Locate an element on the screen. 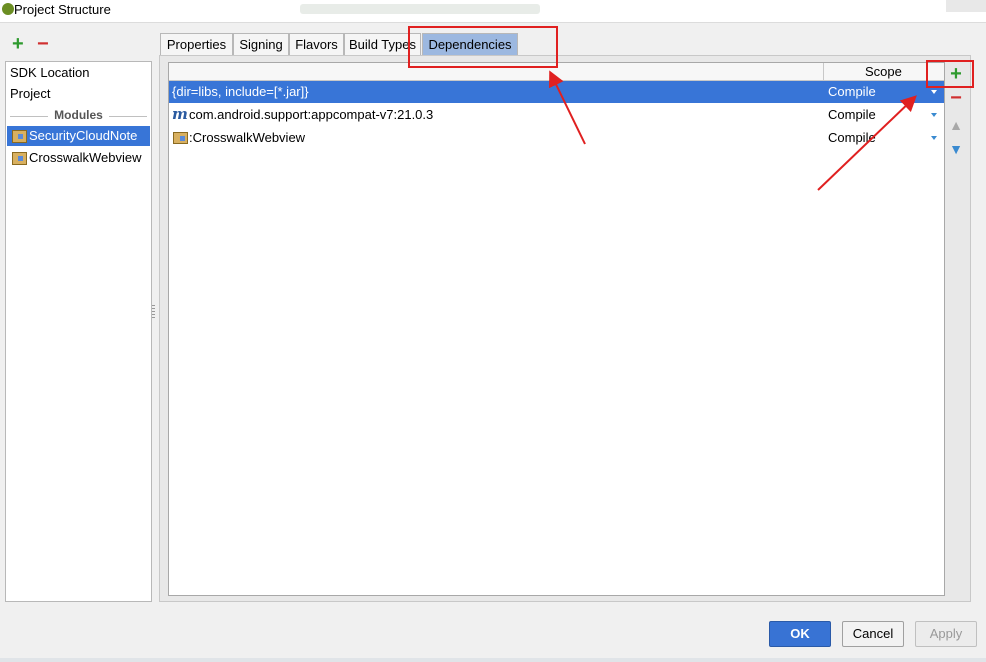  taskbar-edge is located at coordinates (493, 660).